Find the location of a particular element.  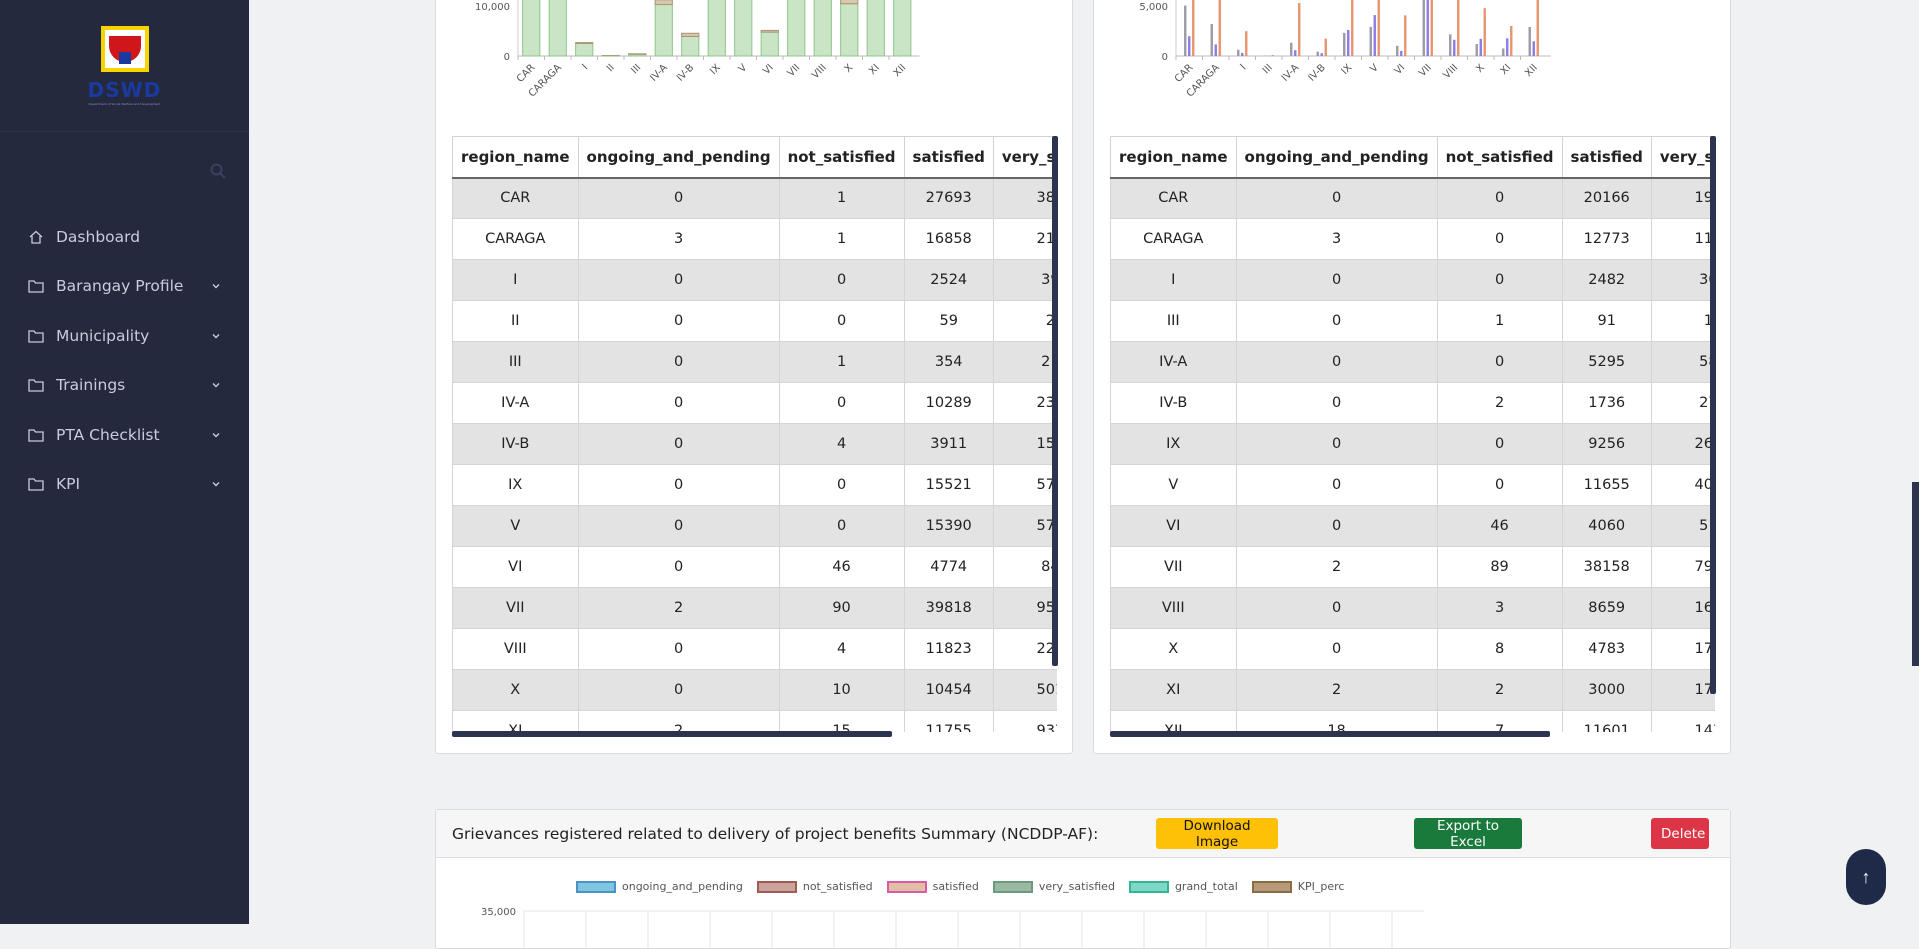

right-table-vscroll is located at coordinates (1713, 415).